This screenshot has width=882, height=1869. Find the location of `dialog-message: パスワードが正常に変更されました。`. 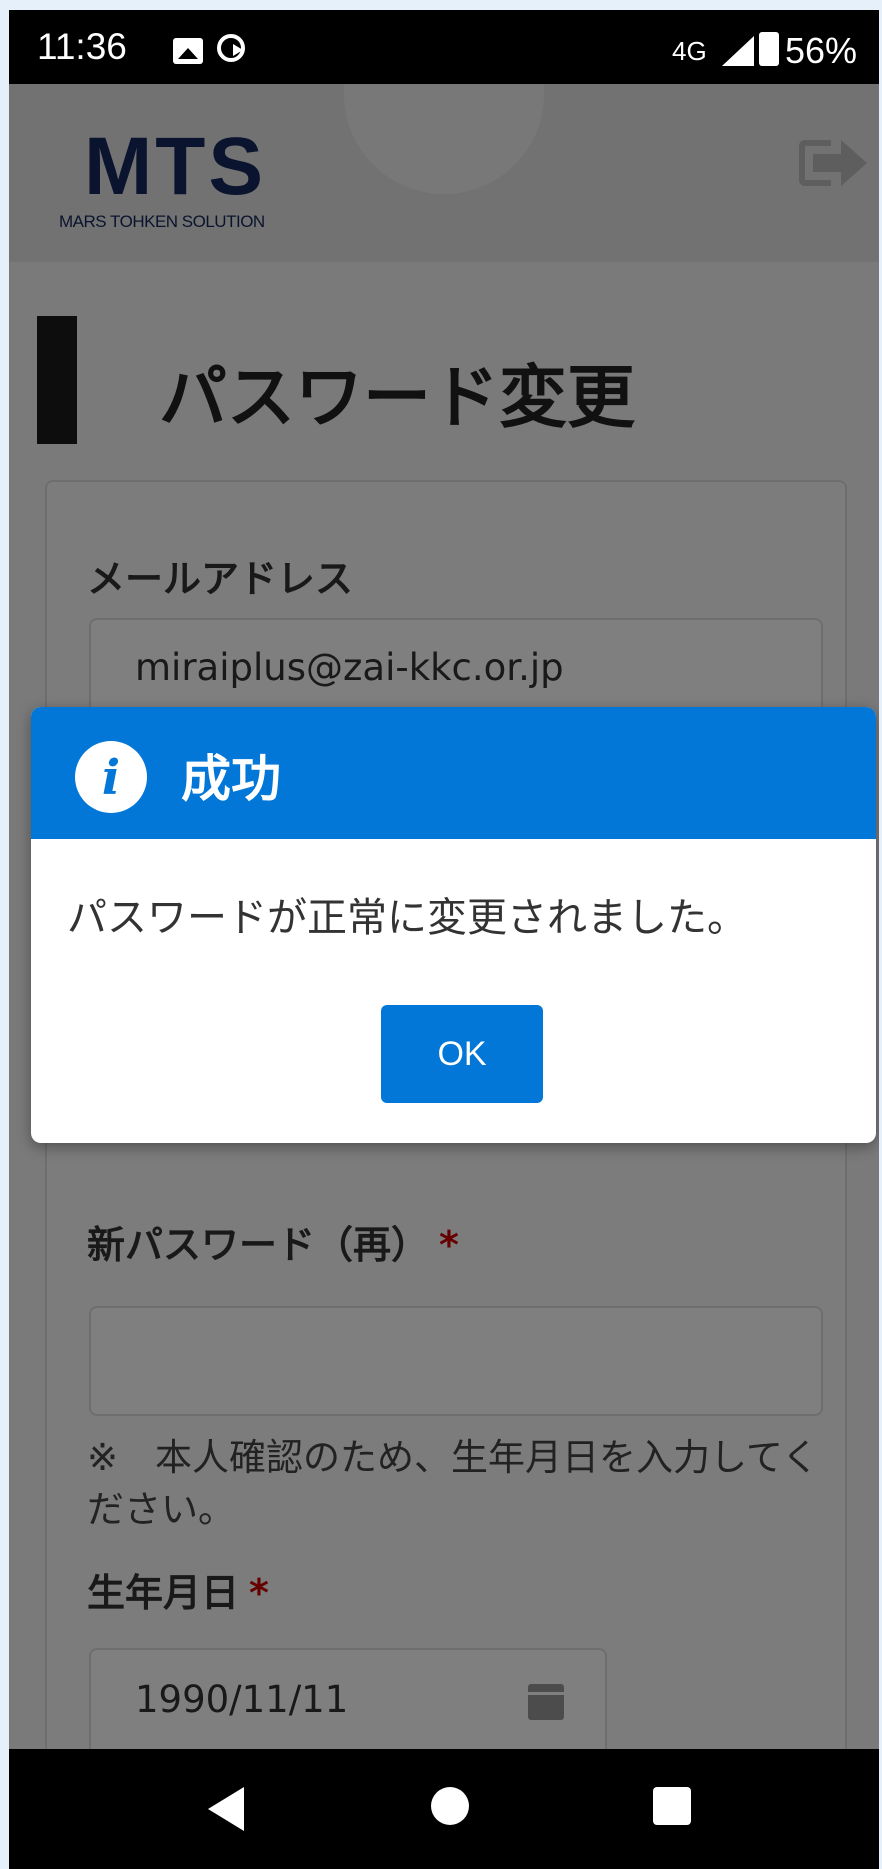

dialog-message: パスワードが正常に変更されました。 is located at coordinates (407, 918).